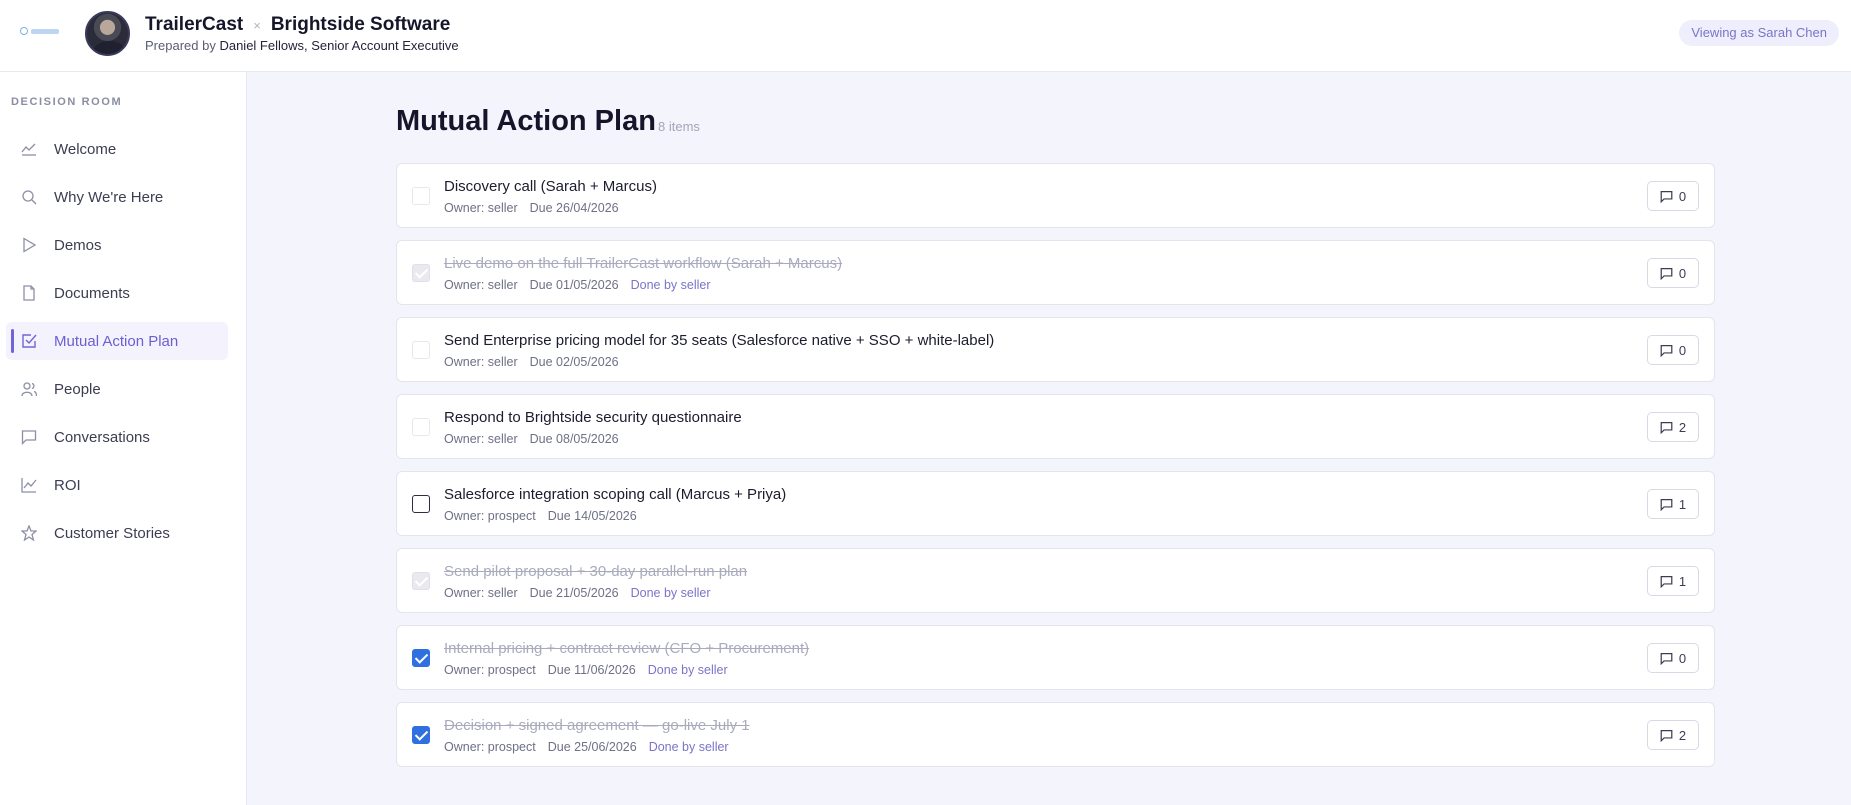 This screenshot has height=805, width=1851. I want to click on task-due-date: Due 21/05/2026, so click(574, 593).